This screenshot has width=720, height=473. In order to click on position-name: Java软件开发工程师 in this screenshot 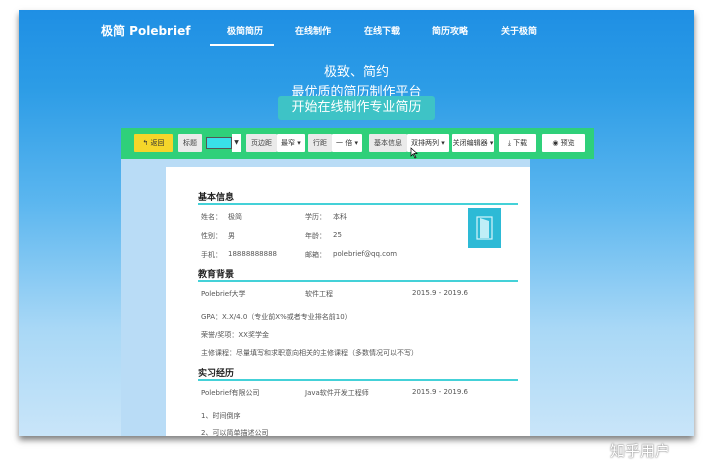, I will do `click(337, 393)`.